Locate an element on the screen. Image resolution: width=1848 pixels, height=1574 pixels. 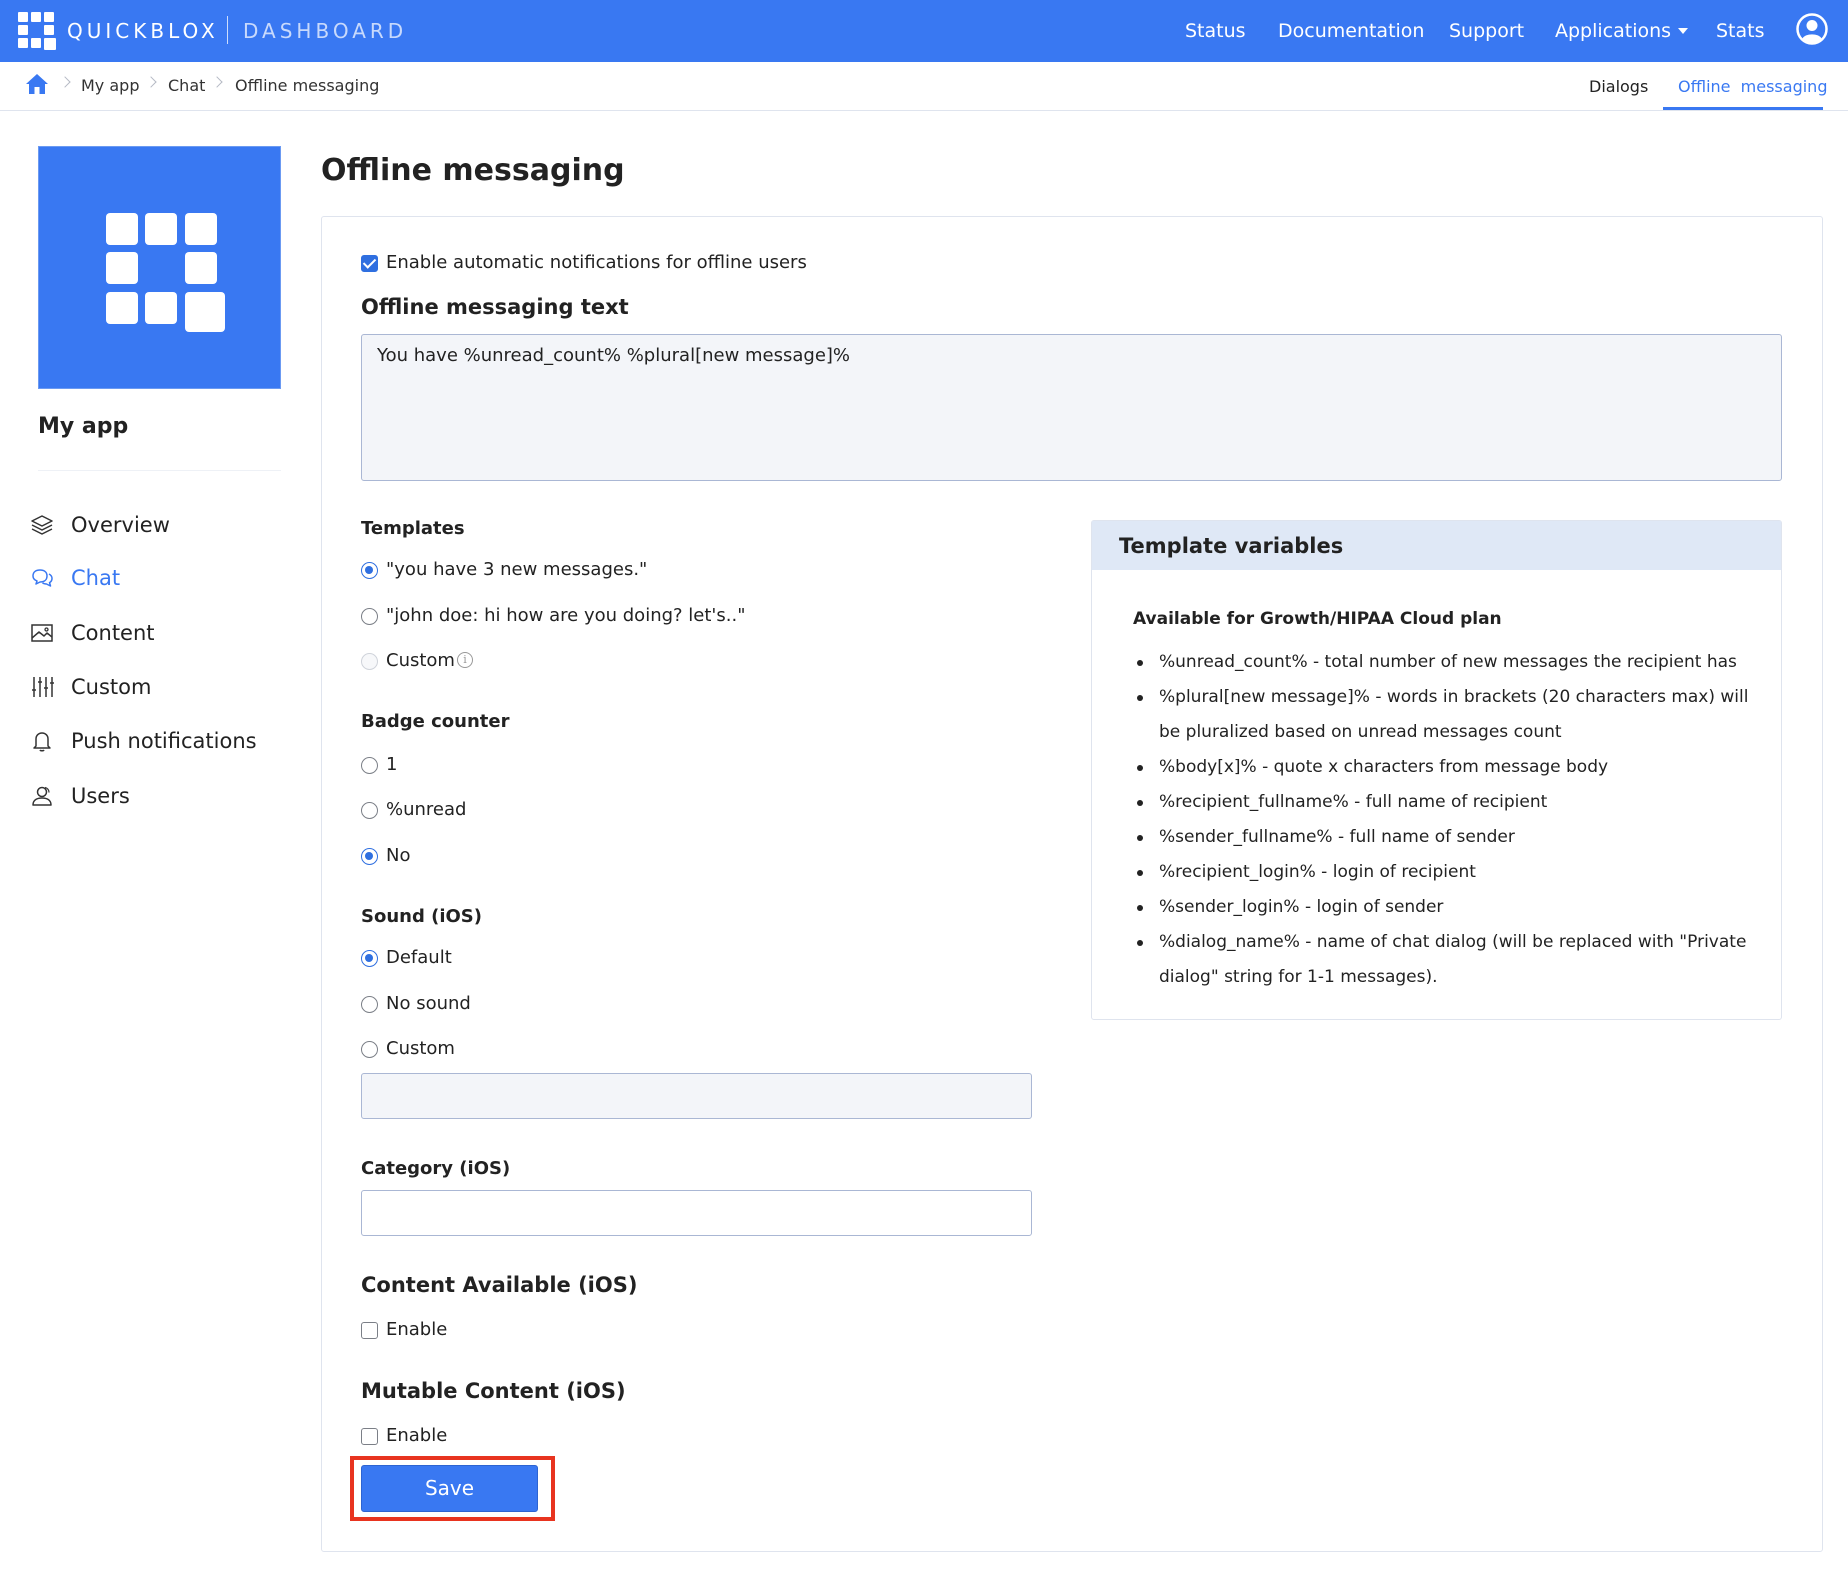
breadcrumb-my-app: My app is located at coordinates (110, 85).